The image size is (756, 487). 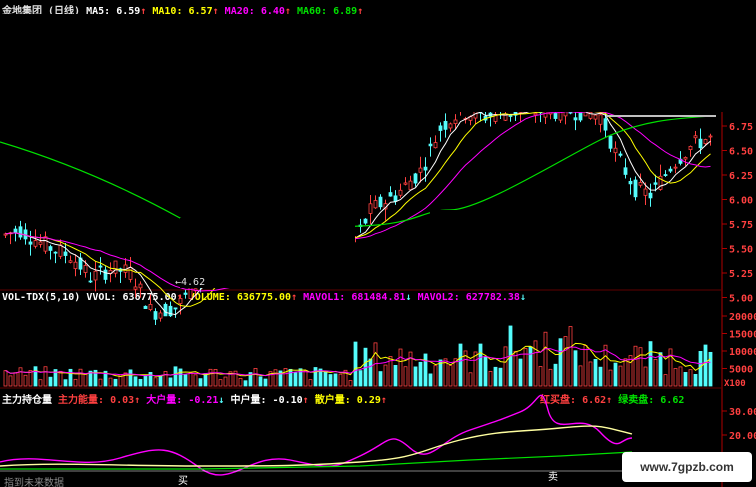 I want to click on indicator-tick-label: 30.00, so click(x=742, y=412).